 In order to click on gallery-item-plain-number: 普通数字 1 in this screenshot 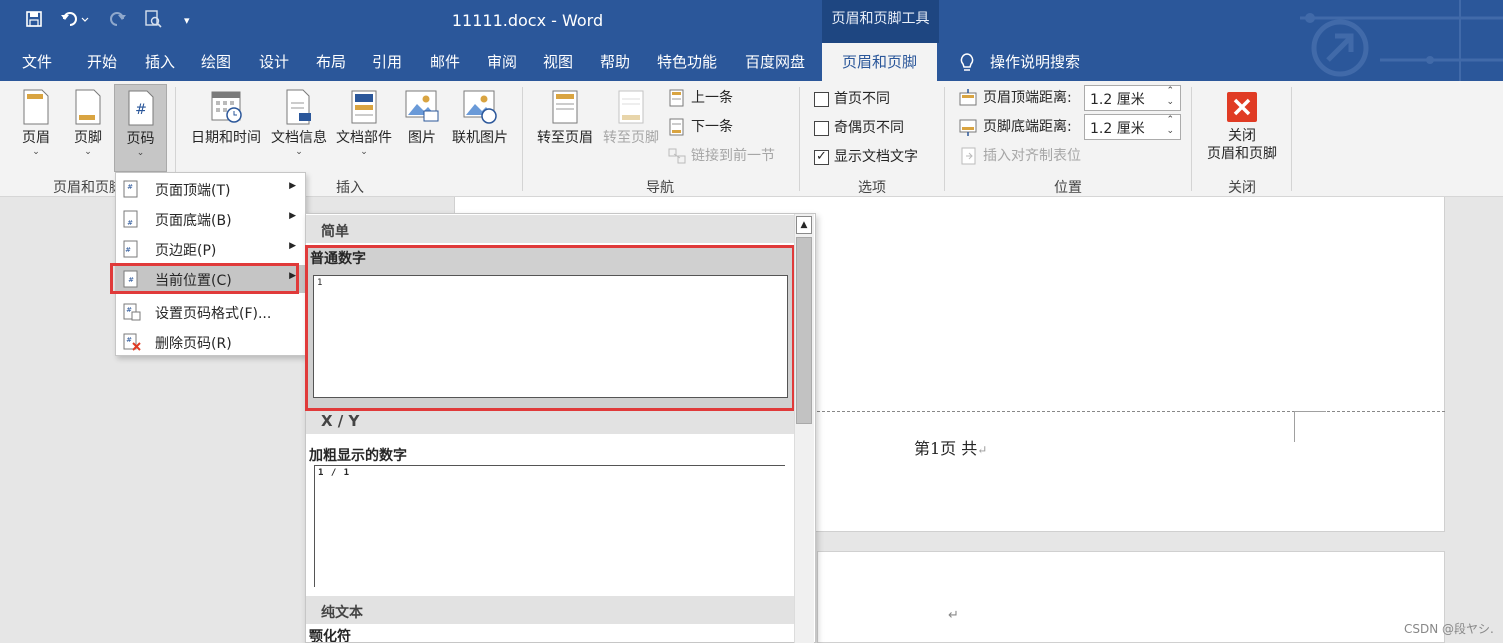, I will do `click(550, 328)`.